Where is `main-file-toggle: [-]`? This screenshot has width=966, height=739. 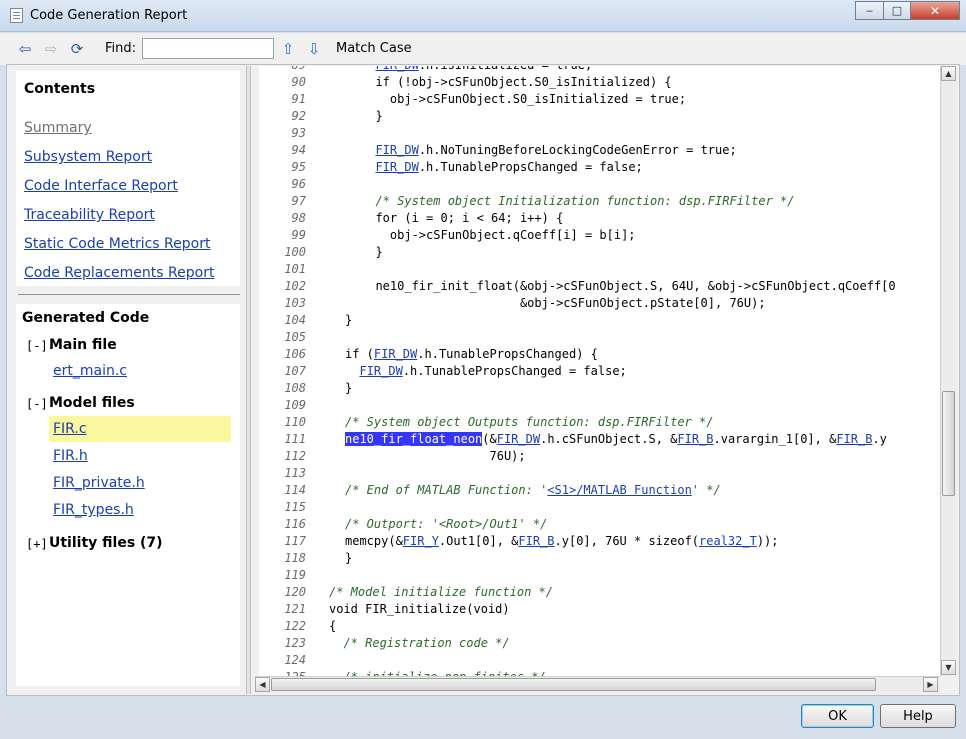 main-file-toggle: [-] is located at coordinates (37, 346).